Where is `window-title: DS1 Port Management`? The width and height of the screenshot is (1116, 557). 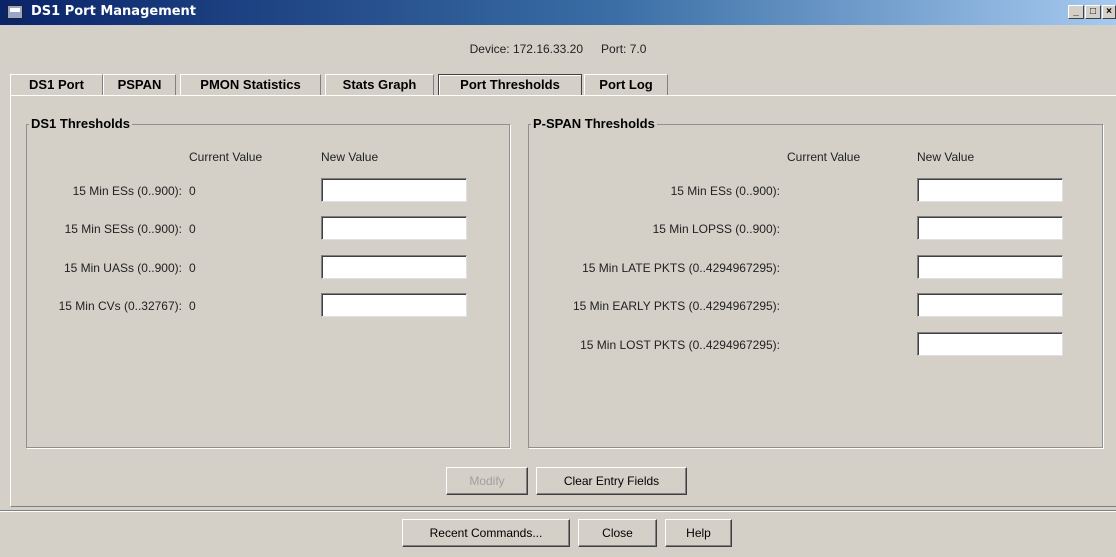 window-title: DS1 Port Management is located at coordinates (114, 11).